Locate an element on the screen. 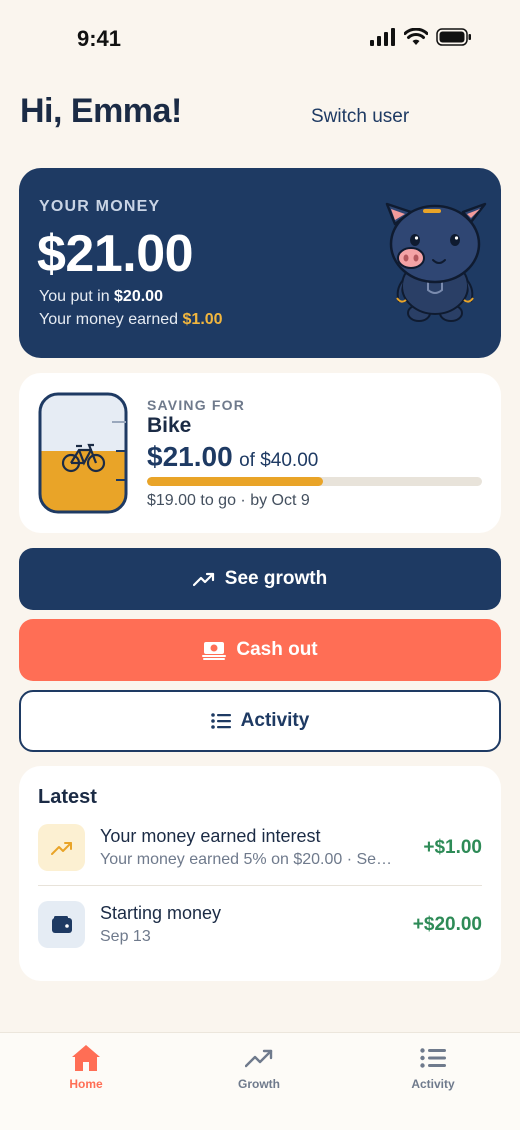 The width and height of the screenshot is (520, 1130). wallet-icon is located at coordinates (61, 924).